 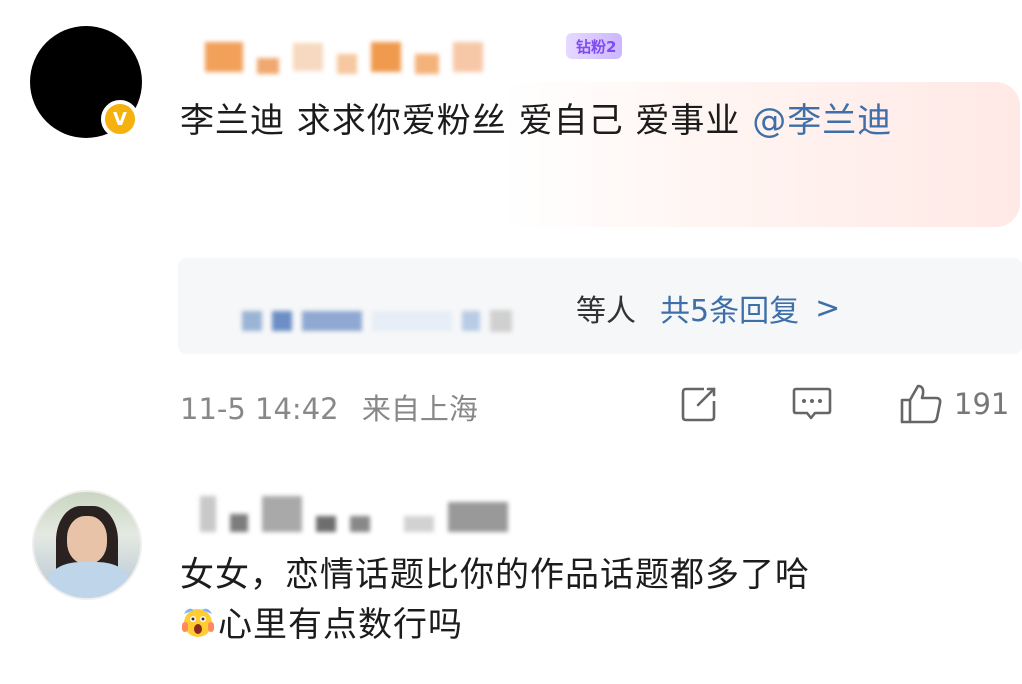 I want to click on comment-body: 李兰迪 求求你爱粉丝 爱自己 爱事业, so click(x=466, y=121).